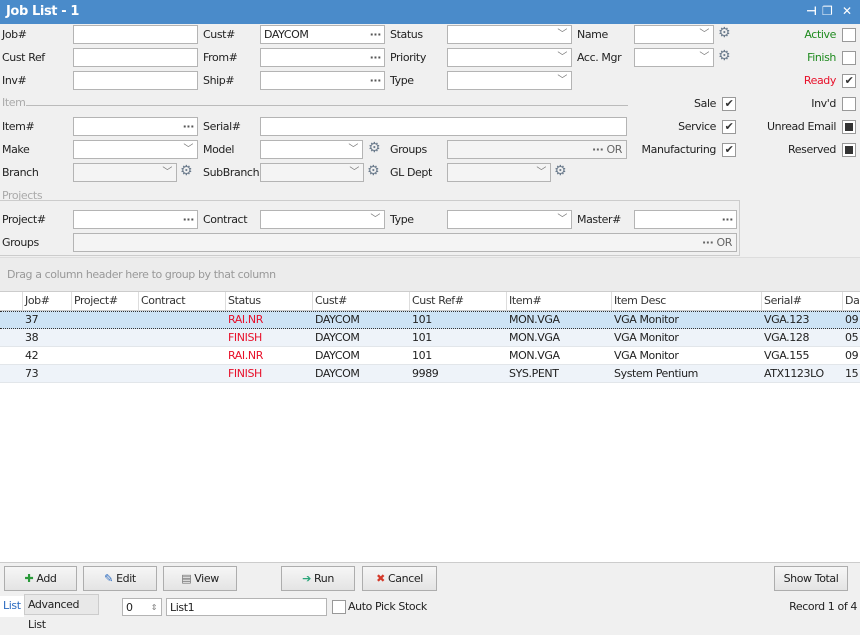  Describe the element at coordinates (405, 242) in the screenshot. I see `project-groups-input: ··· OR` at that location.